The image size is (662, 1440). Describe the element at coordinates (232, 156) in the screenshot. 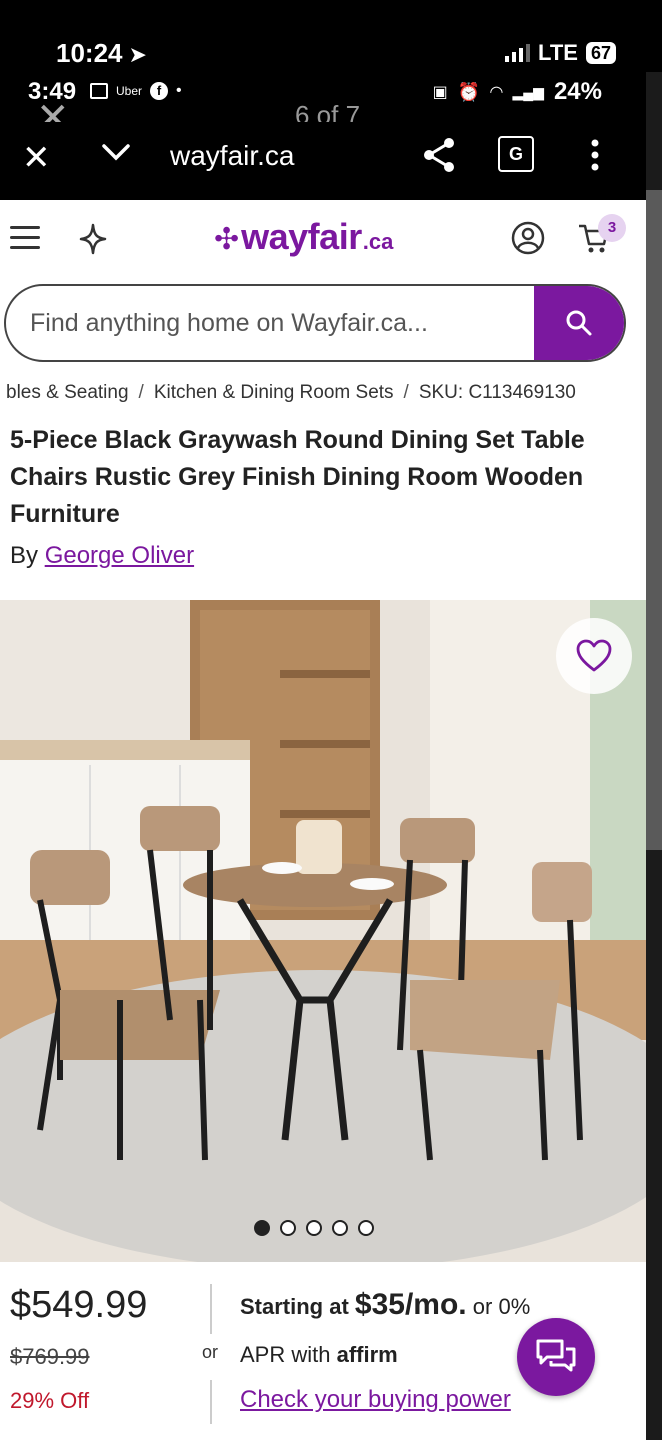

I see `url-text: wayfair.ca` at that location.